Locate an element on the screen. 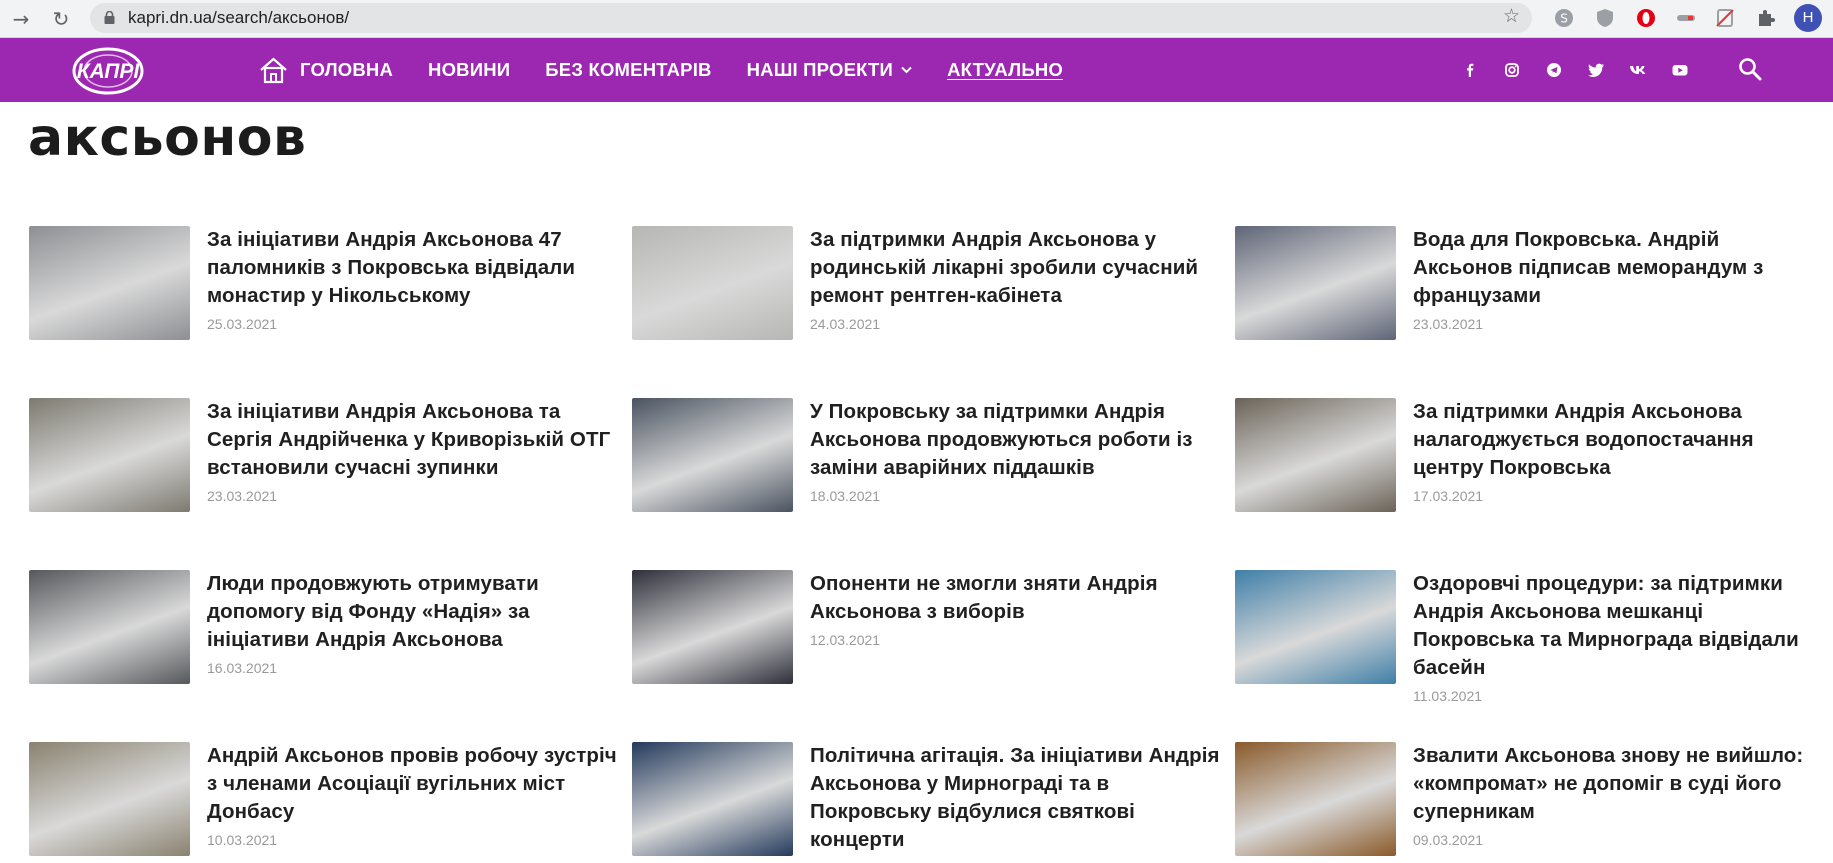 The image size is (1833, 863). telegram-icon is located at coordinates (1554, 70).